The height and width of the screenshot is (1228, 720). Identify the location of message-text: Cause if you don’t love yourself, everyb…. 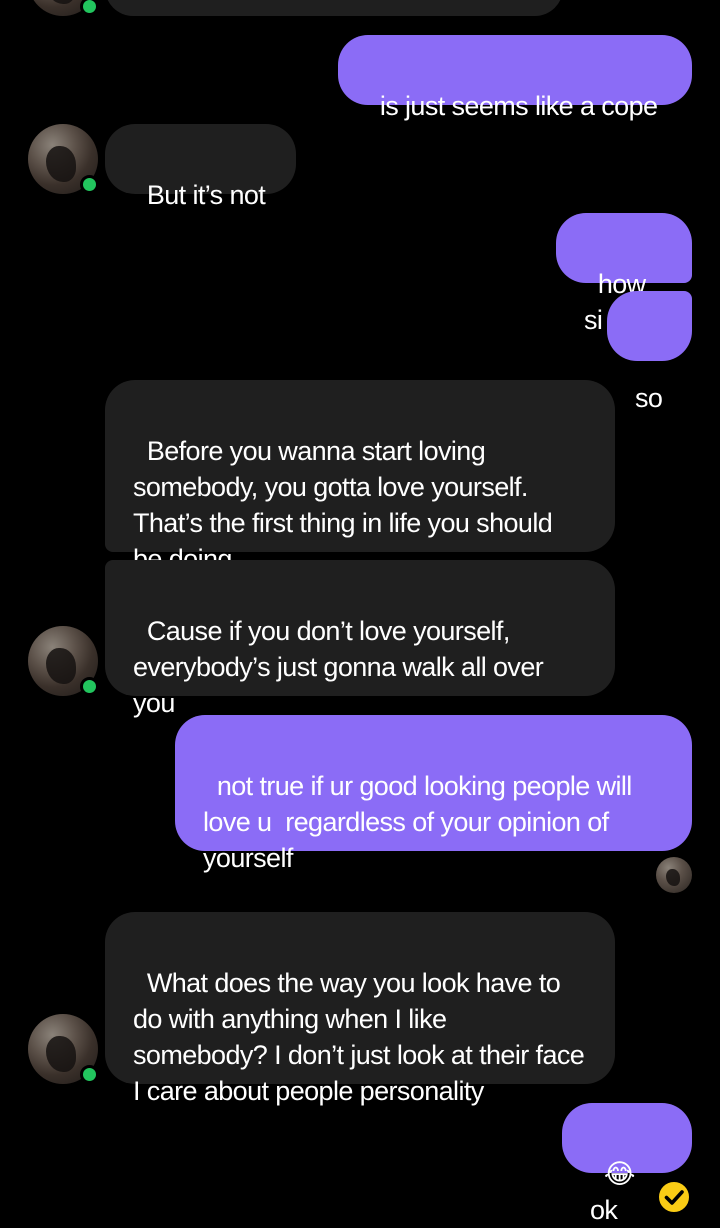
(342, 667).